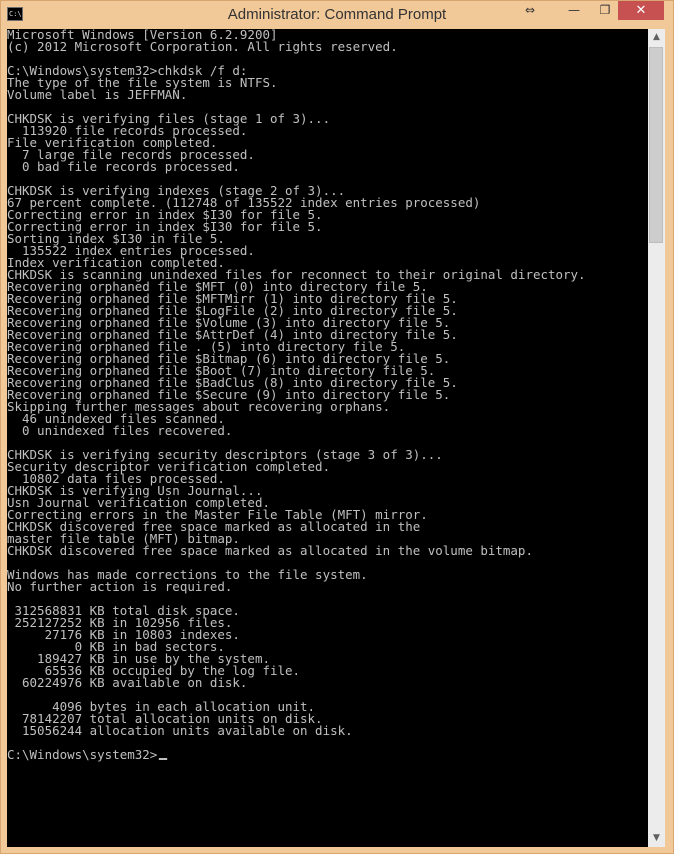  Describe the element at coordinates (656, 37) in the screenshot. I see `scroll-up-icon: ▲` at that location.